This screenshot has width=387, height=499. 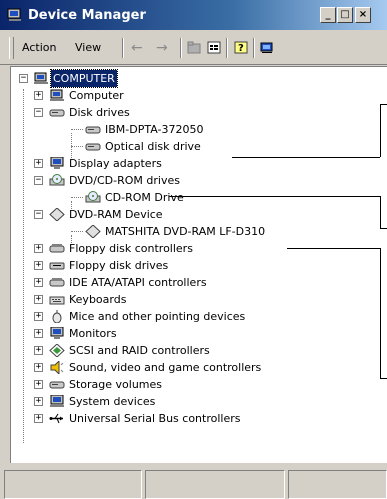 What do you see at coordinates (162, 48) in the screenshot?
I see `forward-arrow-icon: →` at bounding box center [162, 48].